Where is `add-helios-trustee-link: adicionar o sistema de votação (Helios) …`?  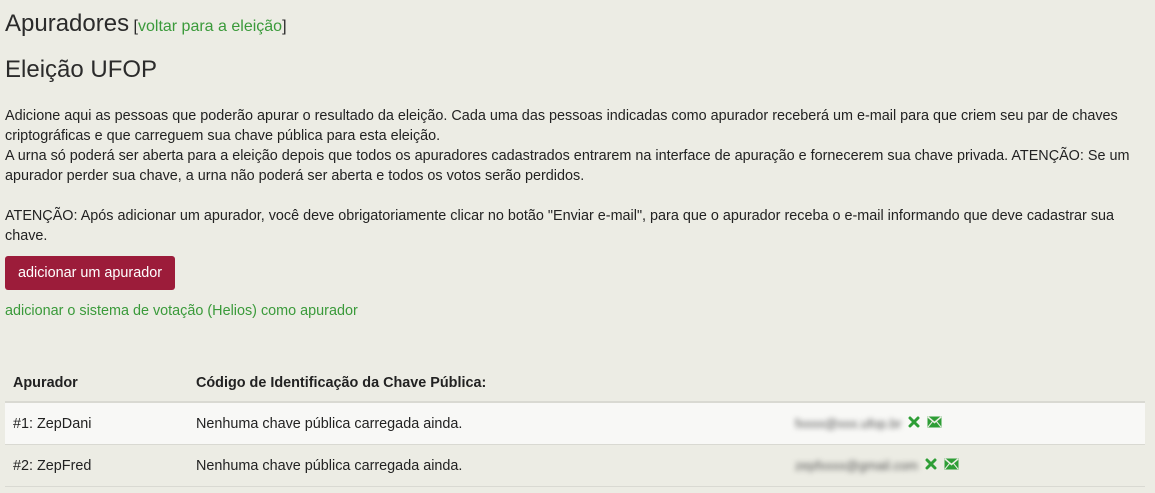 add-helios-trustee-link: adicionar o sistema de votação (Helios) … is located at coordinates (577, 311).